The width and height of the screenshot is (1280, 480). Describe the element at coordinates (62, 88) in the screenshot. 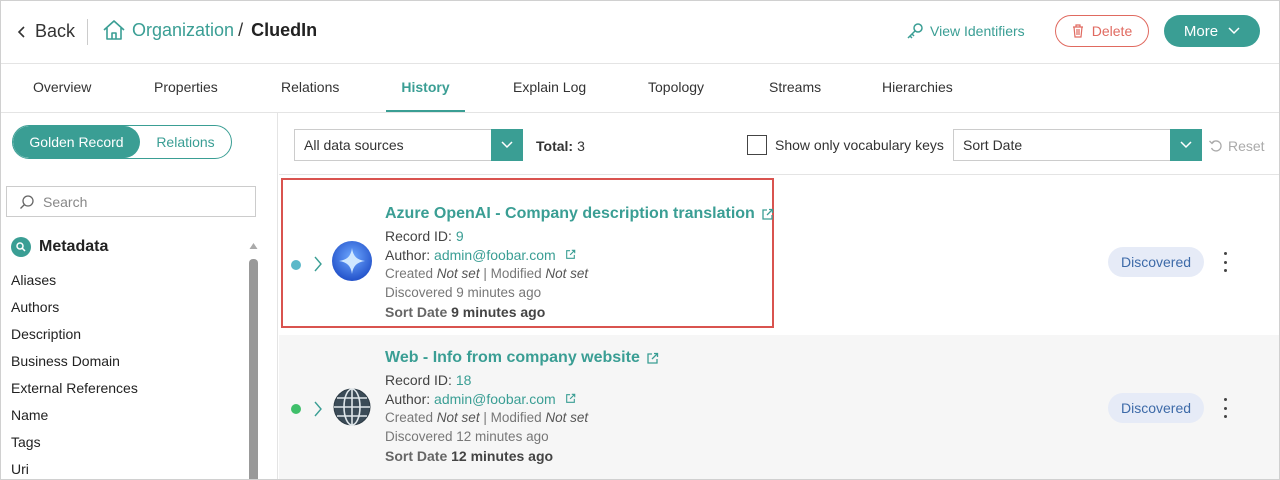

I see `tab-overview: Overview` at that location.